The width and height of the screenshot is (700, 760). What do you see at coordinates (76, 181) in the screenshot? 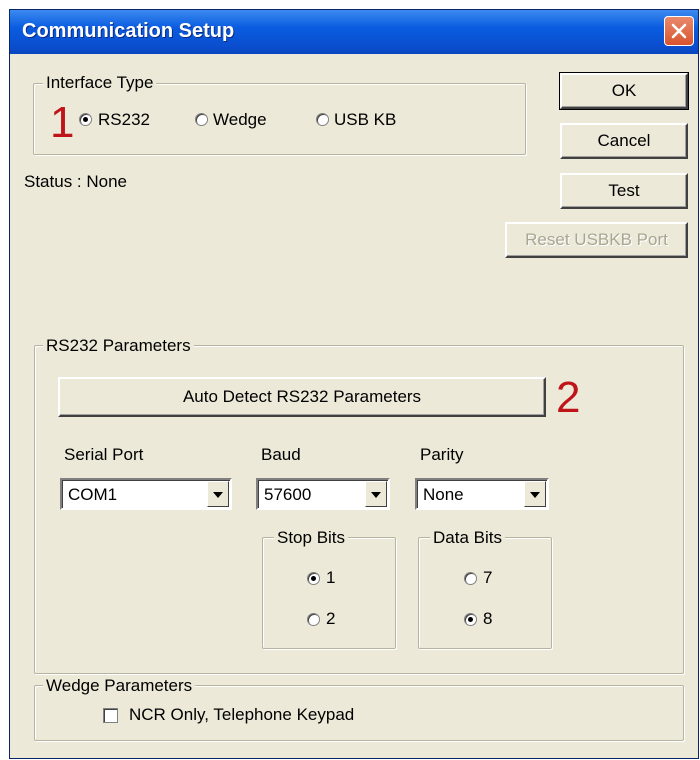
I see `status-text: Status : None` at bounding box center [76, 181].